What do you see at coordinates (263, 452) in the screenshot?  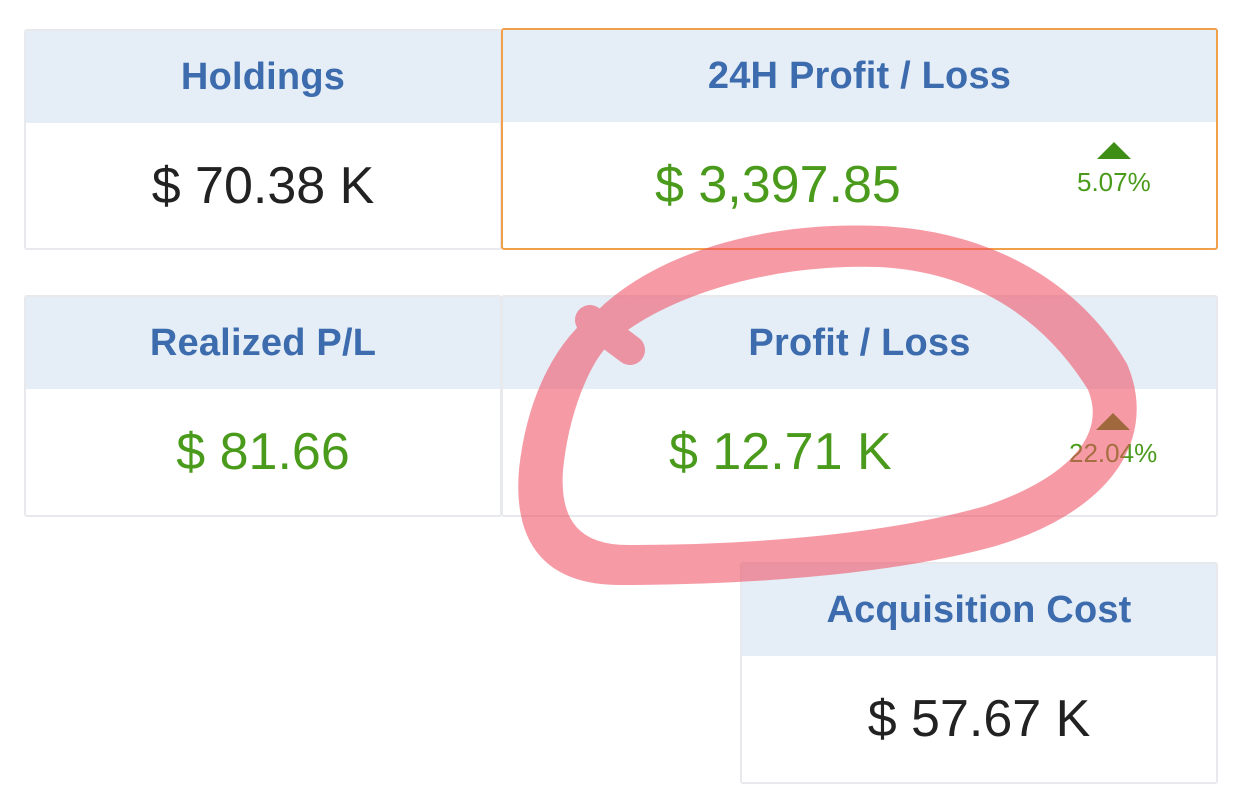 I see `realized-pl-value: $ 81.66` at bounding box center [263, 452].